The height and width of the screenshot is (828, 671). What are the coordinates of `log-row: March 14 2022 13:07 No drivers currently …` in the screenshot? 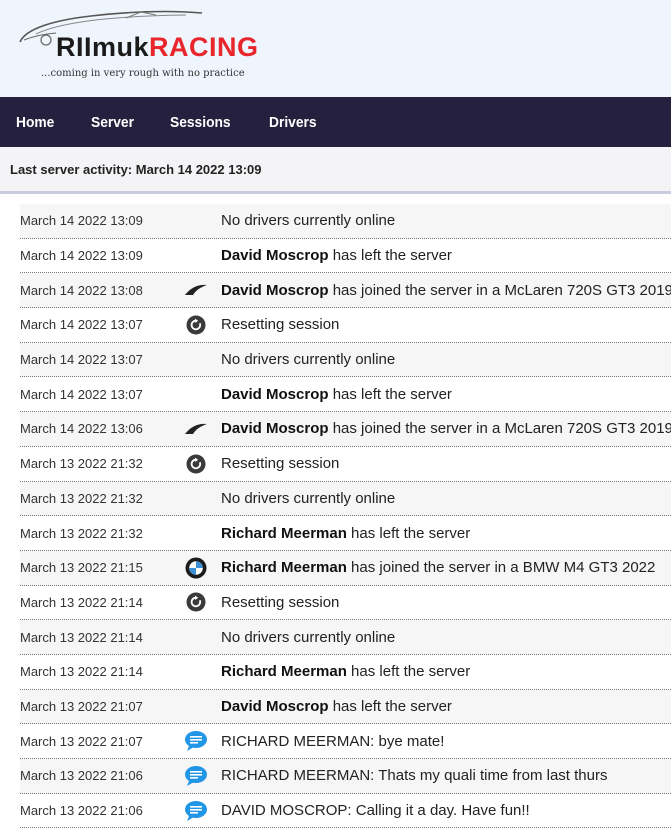 It's located at (345, 360).